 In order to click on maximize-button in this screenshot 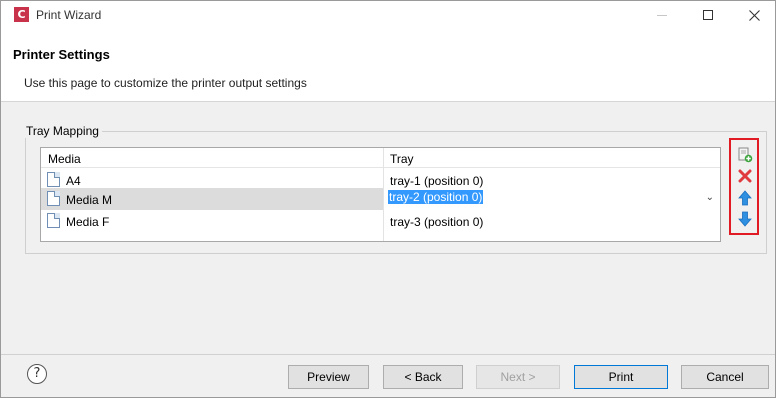, I will do `click(708, 15)`.